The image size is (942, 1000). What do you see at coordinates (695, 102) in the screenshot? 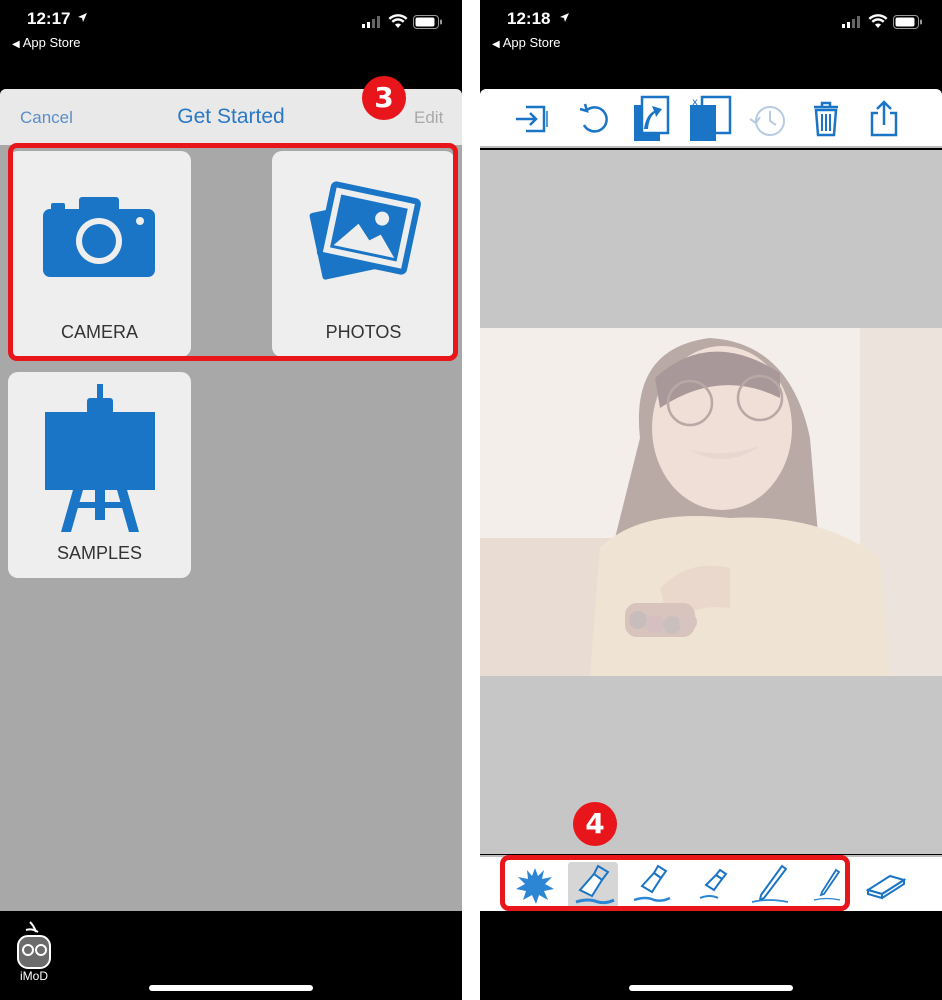
I see `svg-text: x` at bounding box center [695, 102].